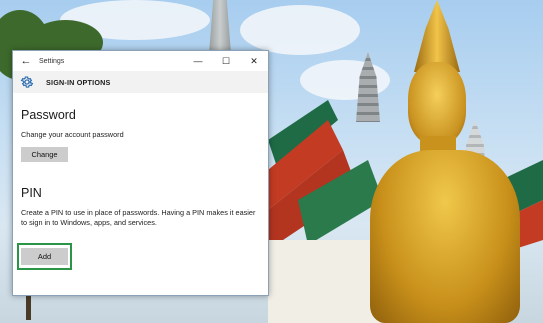 The width and height of the screenshot is (543, 323). I want to click on change-password-button: Change, so click(44, 154).